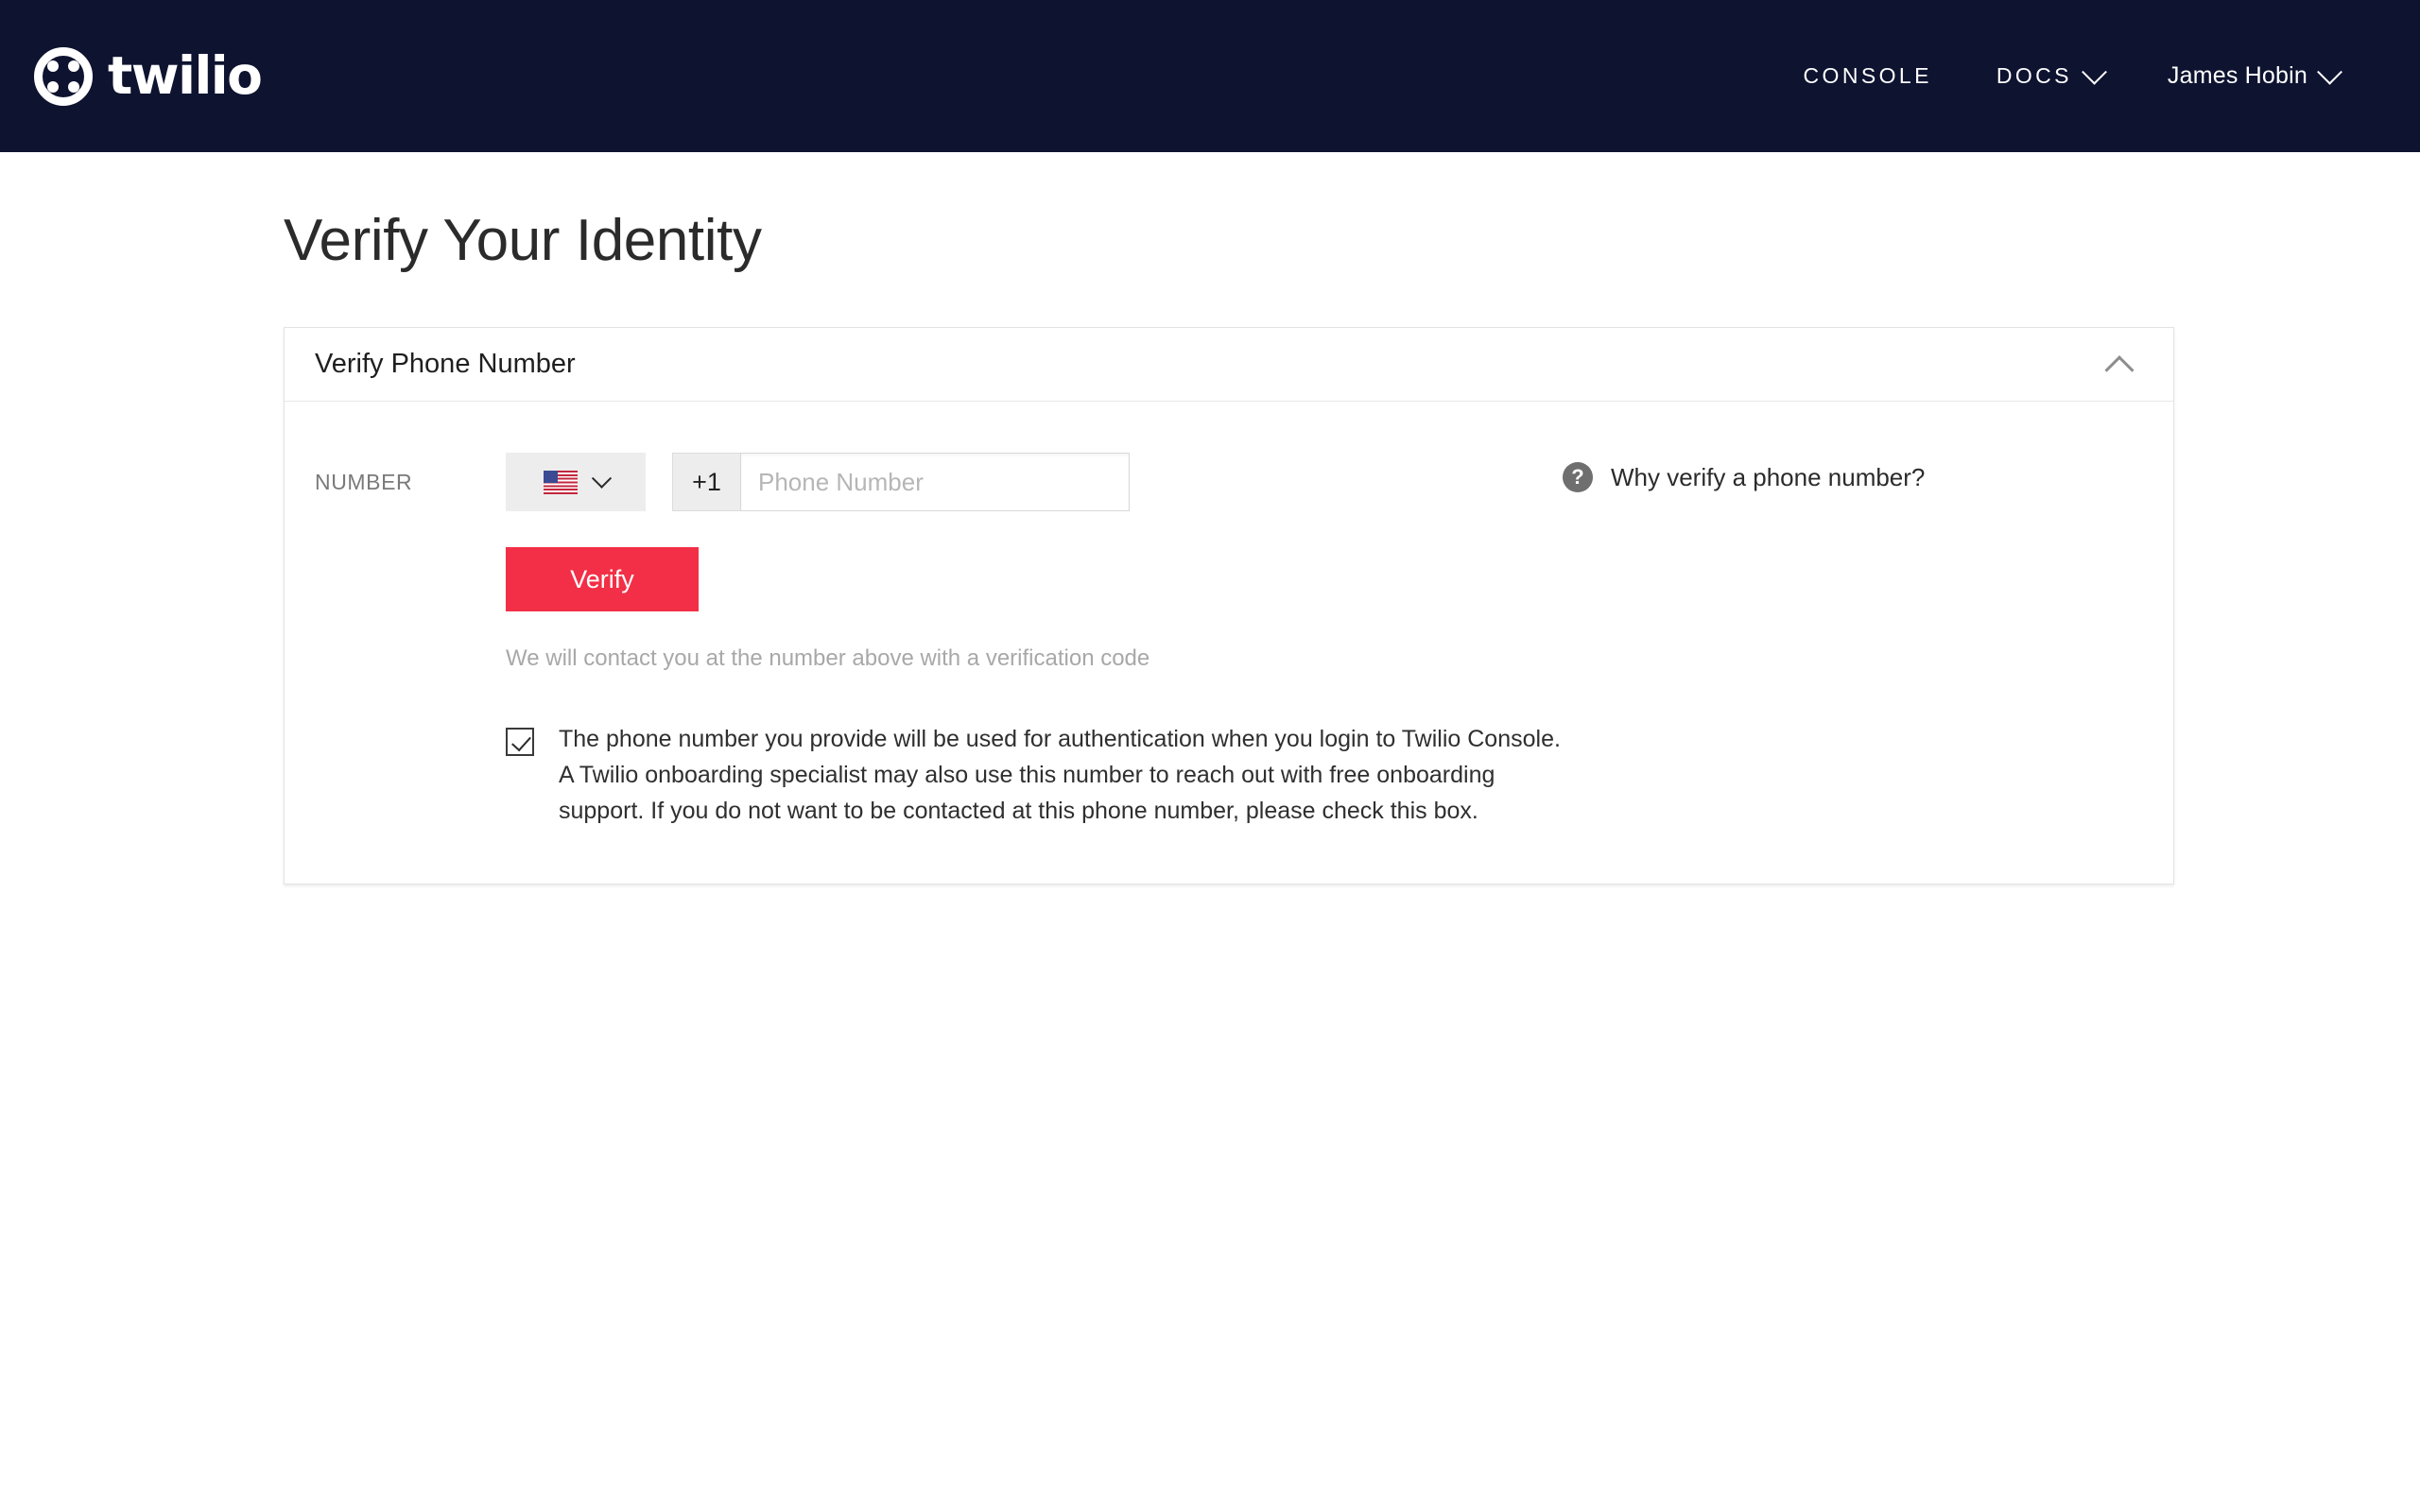 The width and height of the screenshot is (2420, 1512). I want to click on nav-item-console: CONSOLE, so click(1868, 76).